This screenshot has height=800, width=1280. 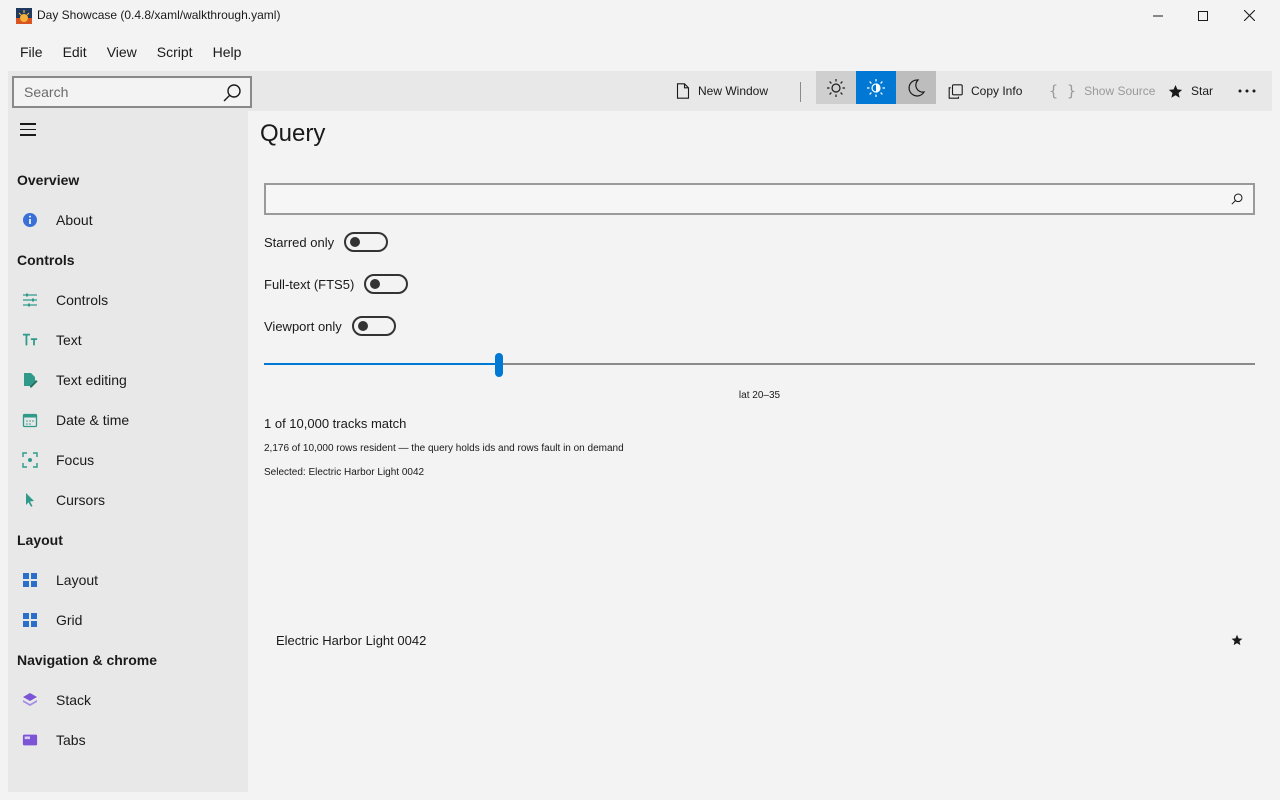 I want to click on full-text-row: Full-text (FTS5), so click(x=336, y=284).